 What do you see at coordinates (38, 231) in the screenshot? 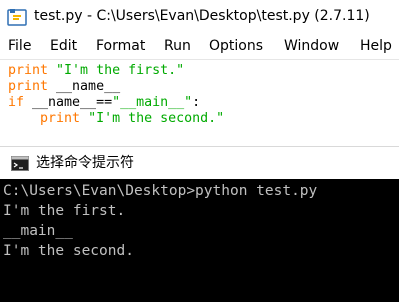
I see `console-line: __main__` at bounding box center [38, 231].